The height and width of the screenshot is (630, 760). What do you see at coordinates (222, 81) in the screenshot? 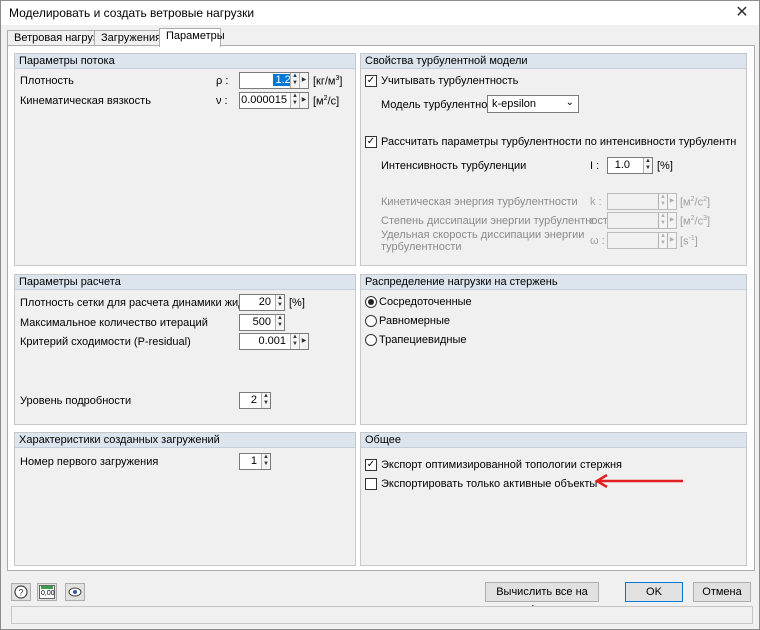
I see `density-symbol: ρ :` at bounding box center [222, 81].